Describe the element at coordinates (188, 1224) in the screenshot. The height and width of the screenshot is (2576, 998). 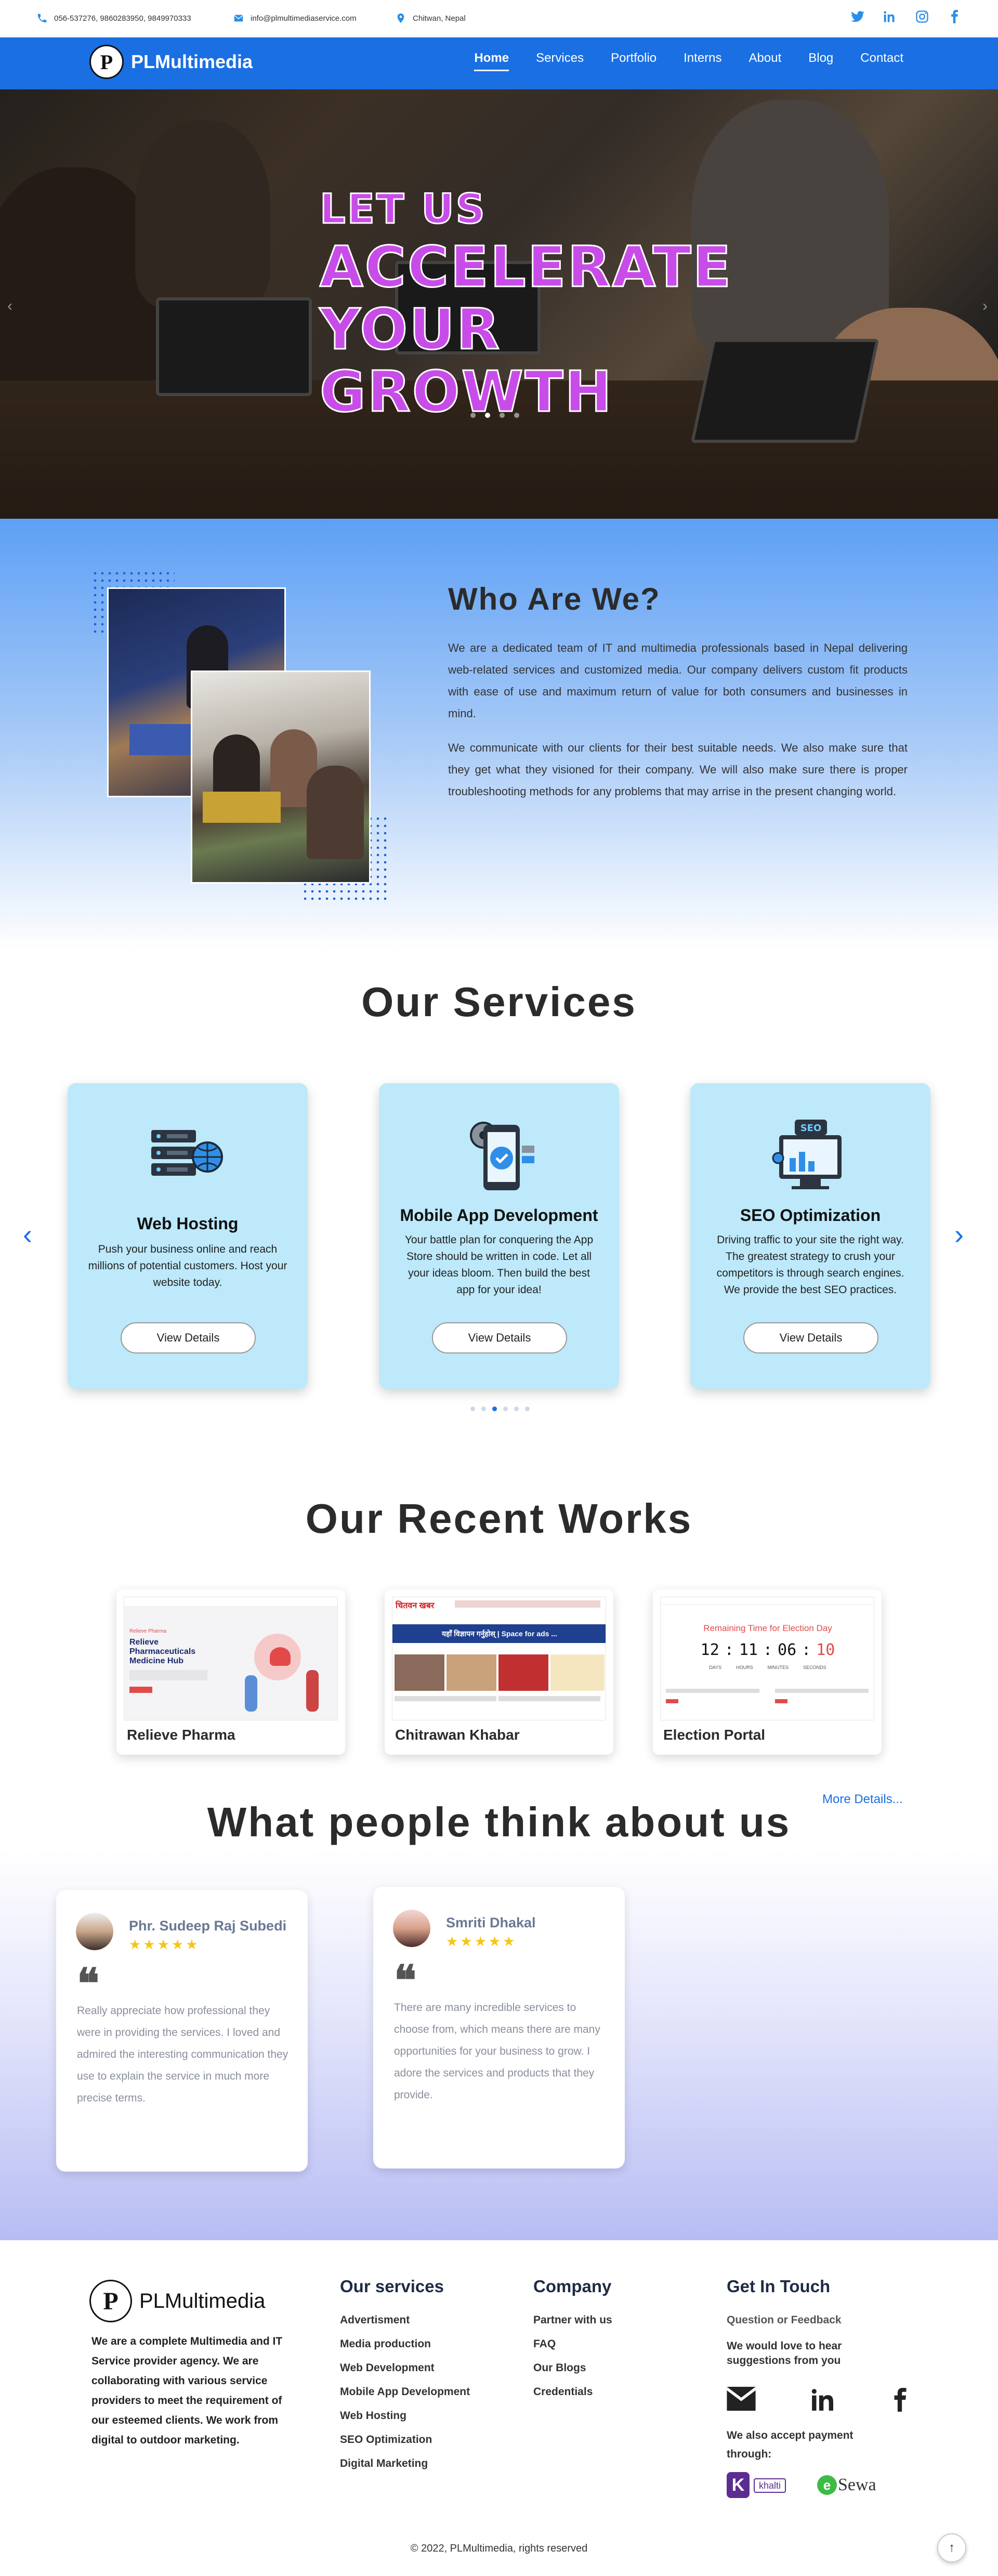
I see `service-title: Web Hosting` at that location.